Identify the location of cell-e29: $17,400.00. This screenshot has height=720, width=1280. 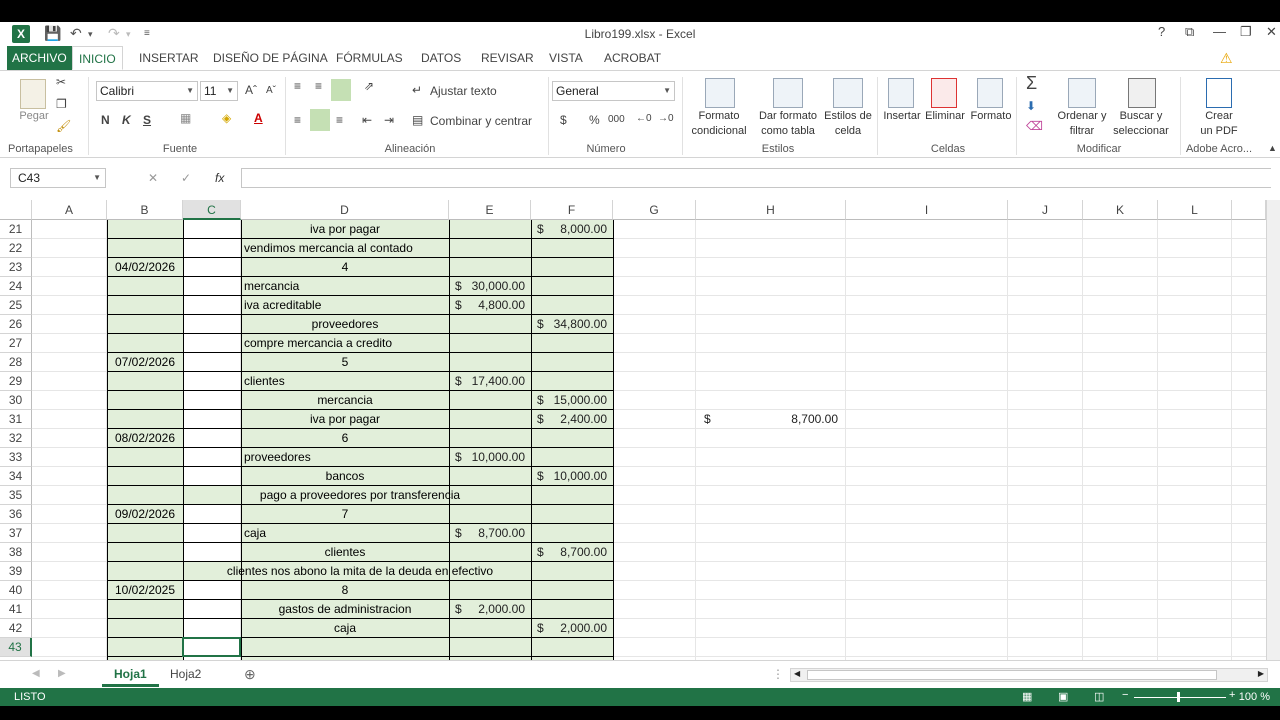
(490, 381).